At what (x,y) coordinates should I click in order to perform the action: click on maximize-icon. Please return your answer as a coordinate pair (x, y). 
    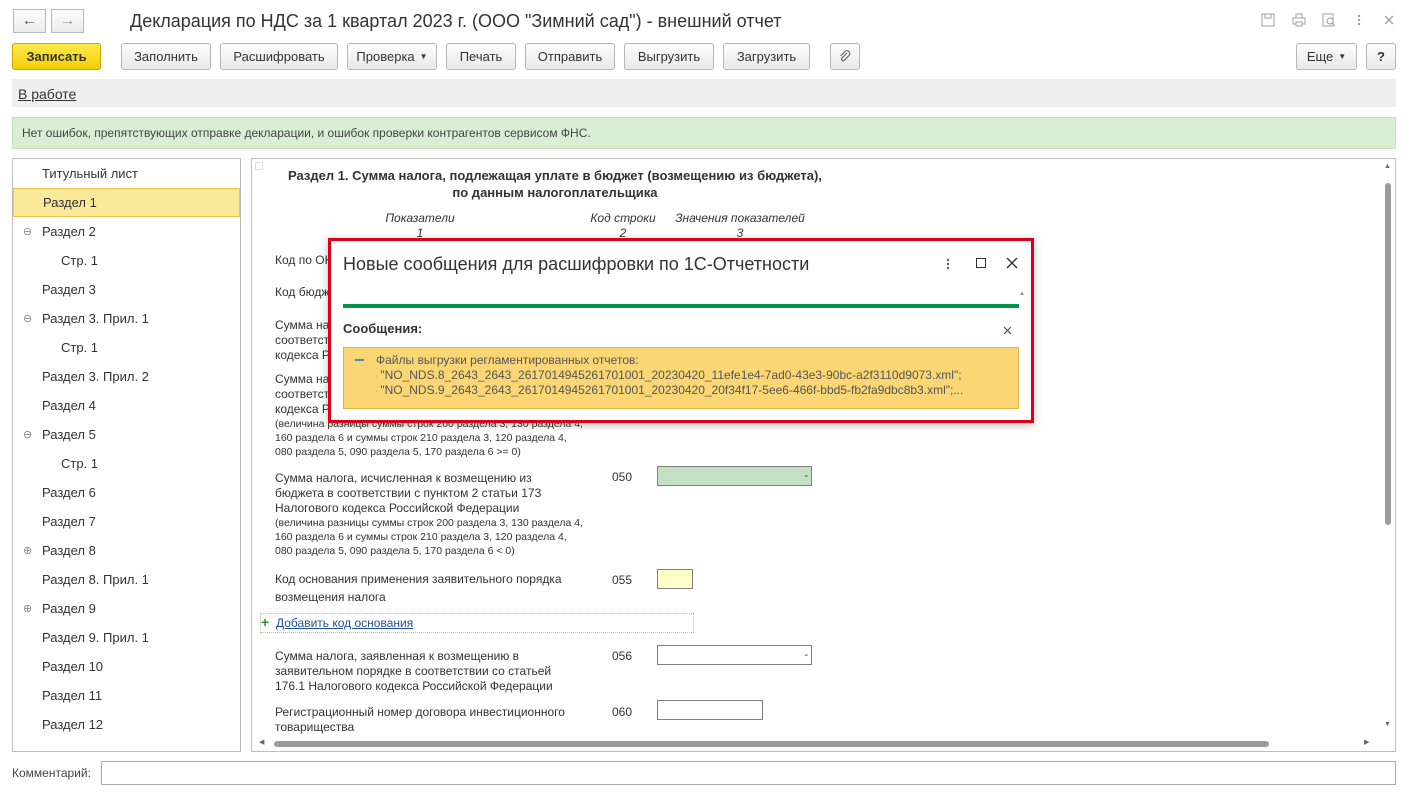
    Looking at the image, I should click on (981, 263).